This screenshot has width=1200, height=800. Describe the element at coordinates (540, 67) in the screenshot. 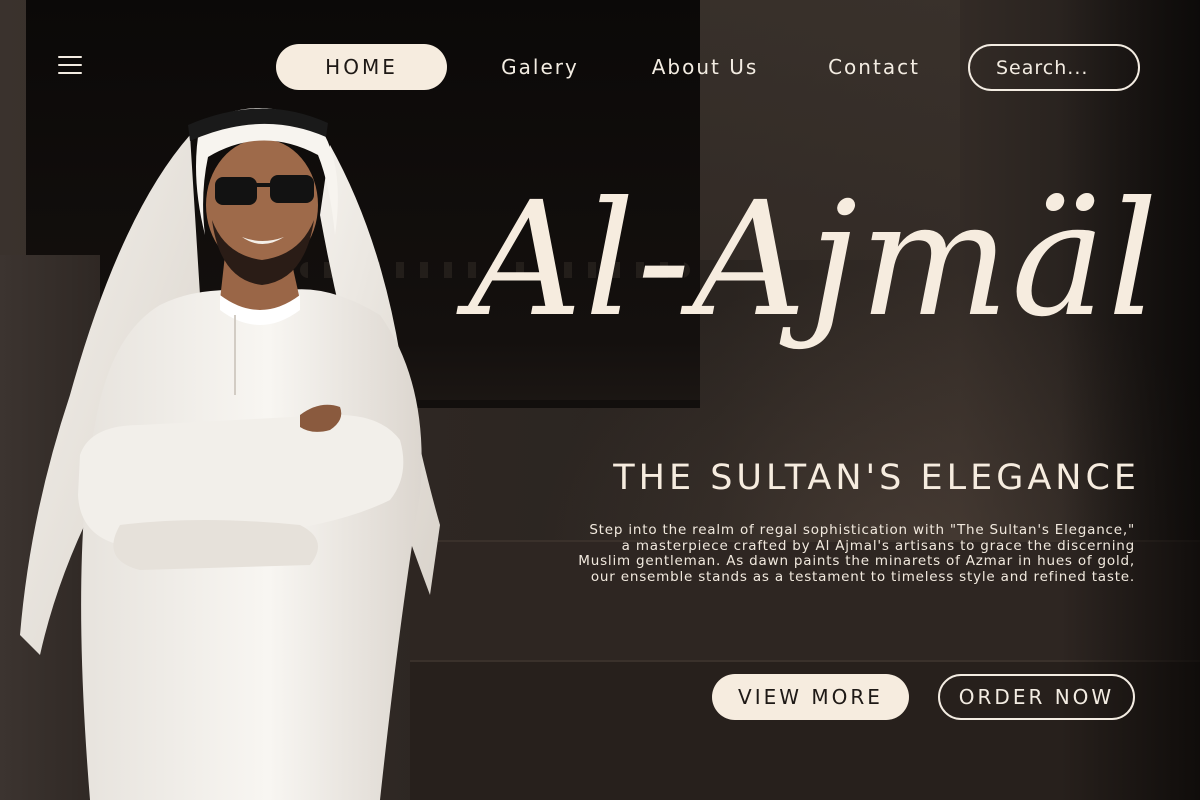

I see `nav-galery-link: Galery` at that location.